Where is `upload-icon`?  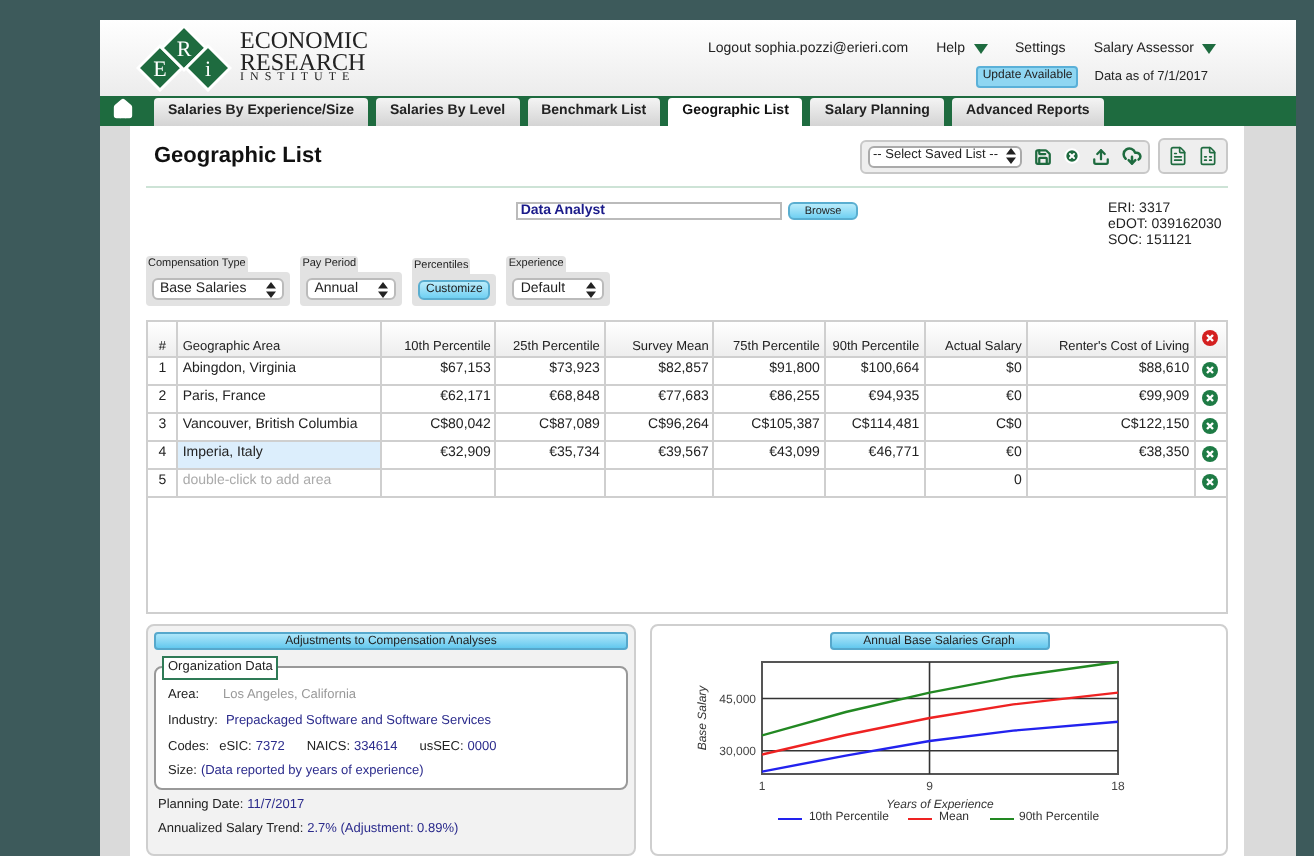
upload-icon is located at coordinates (1101, 156).